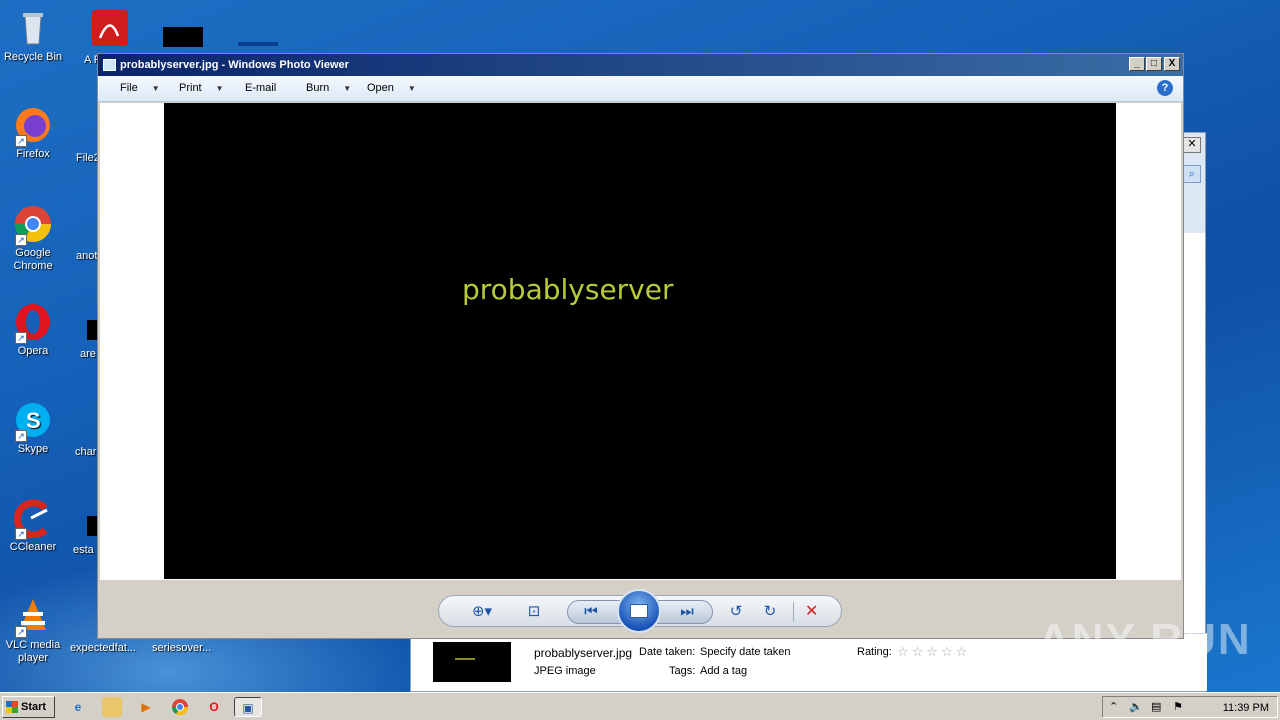 Image resolution: width=1280 pixels, height=720 pixels. I want to click on menu-label: Print, so click(190, 88).